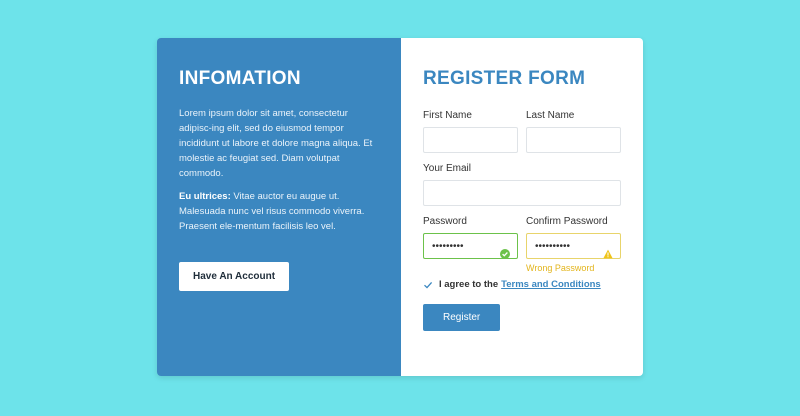  Describe the element at coordinates (470, 140) in the screenshot. I see `first-name-input` at that location.